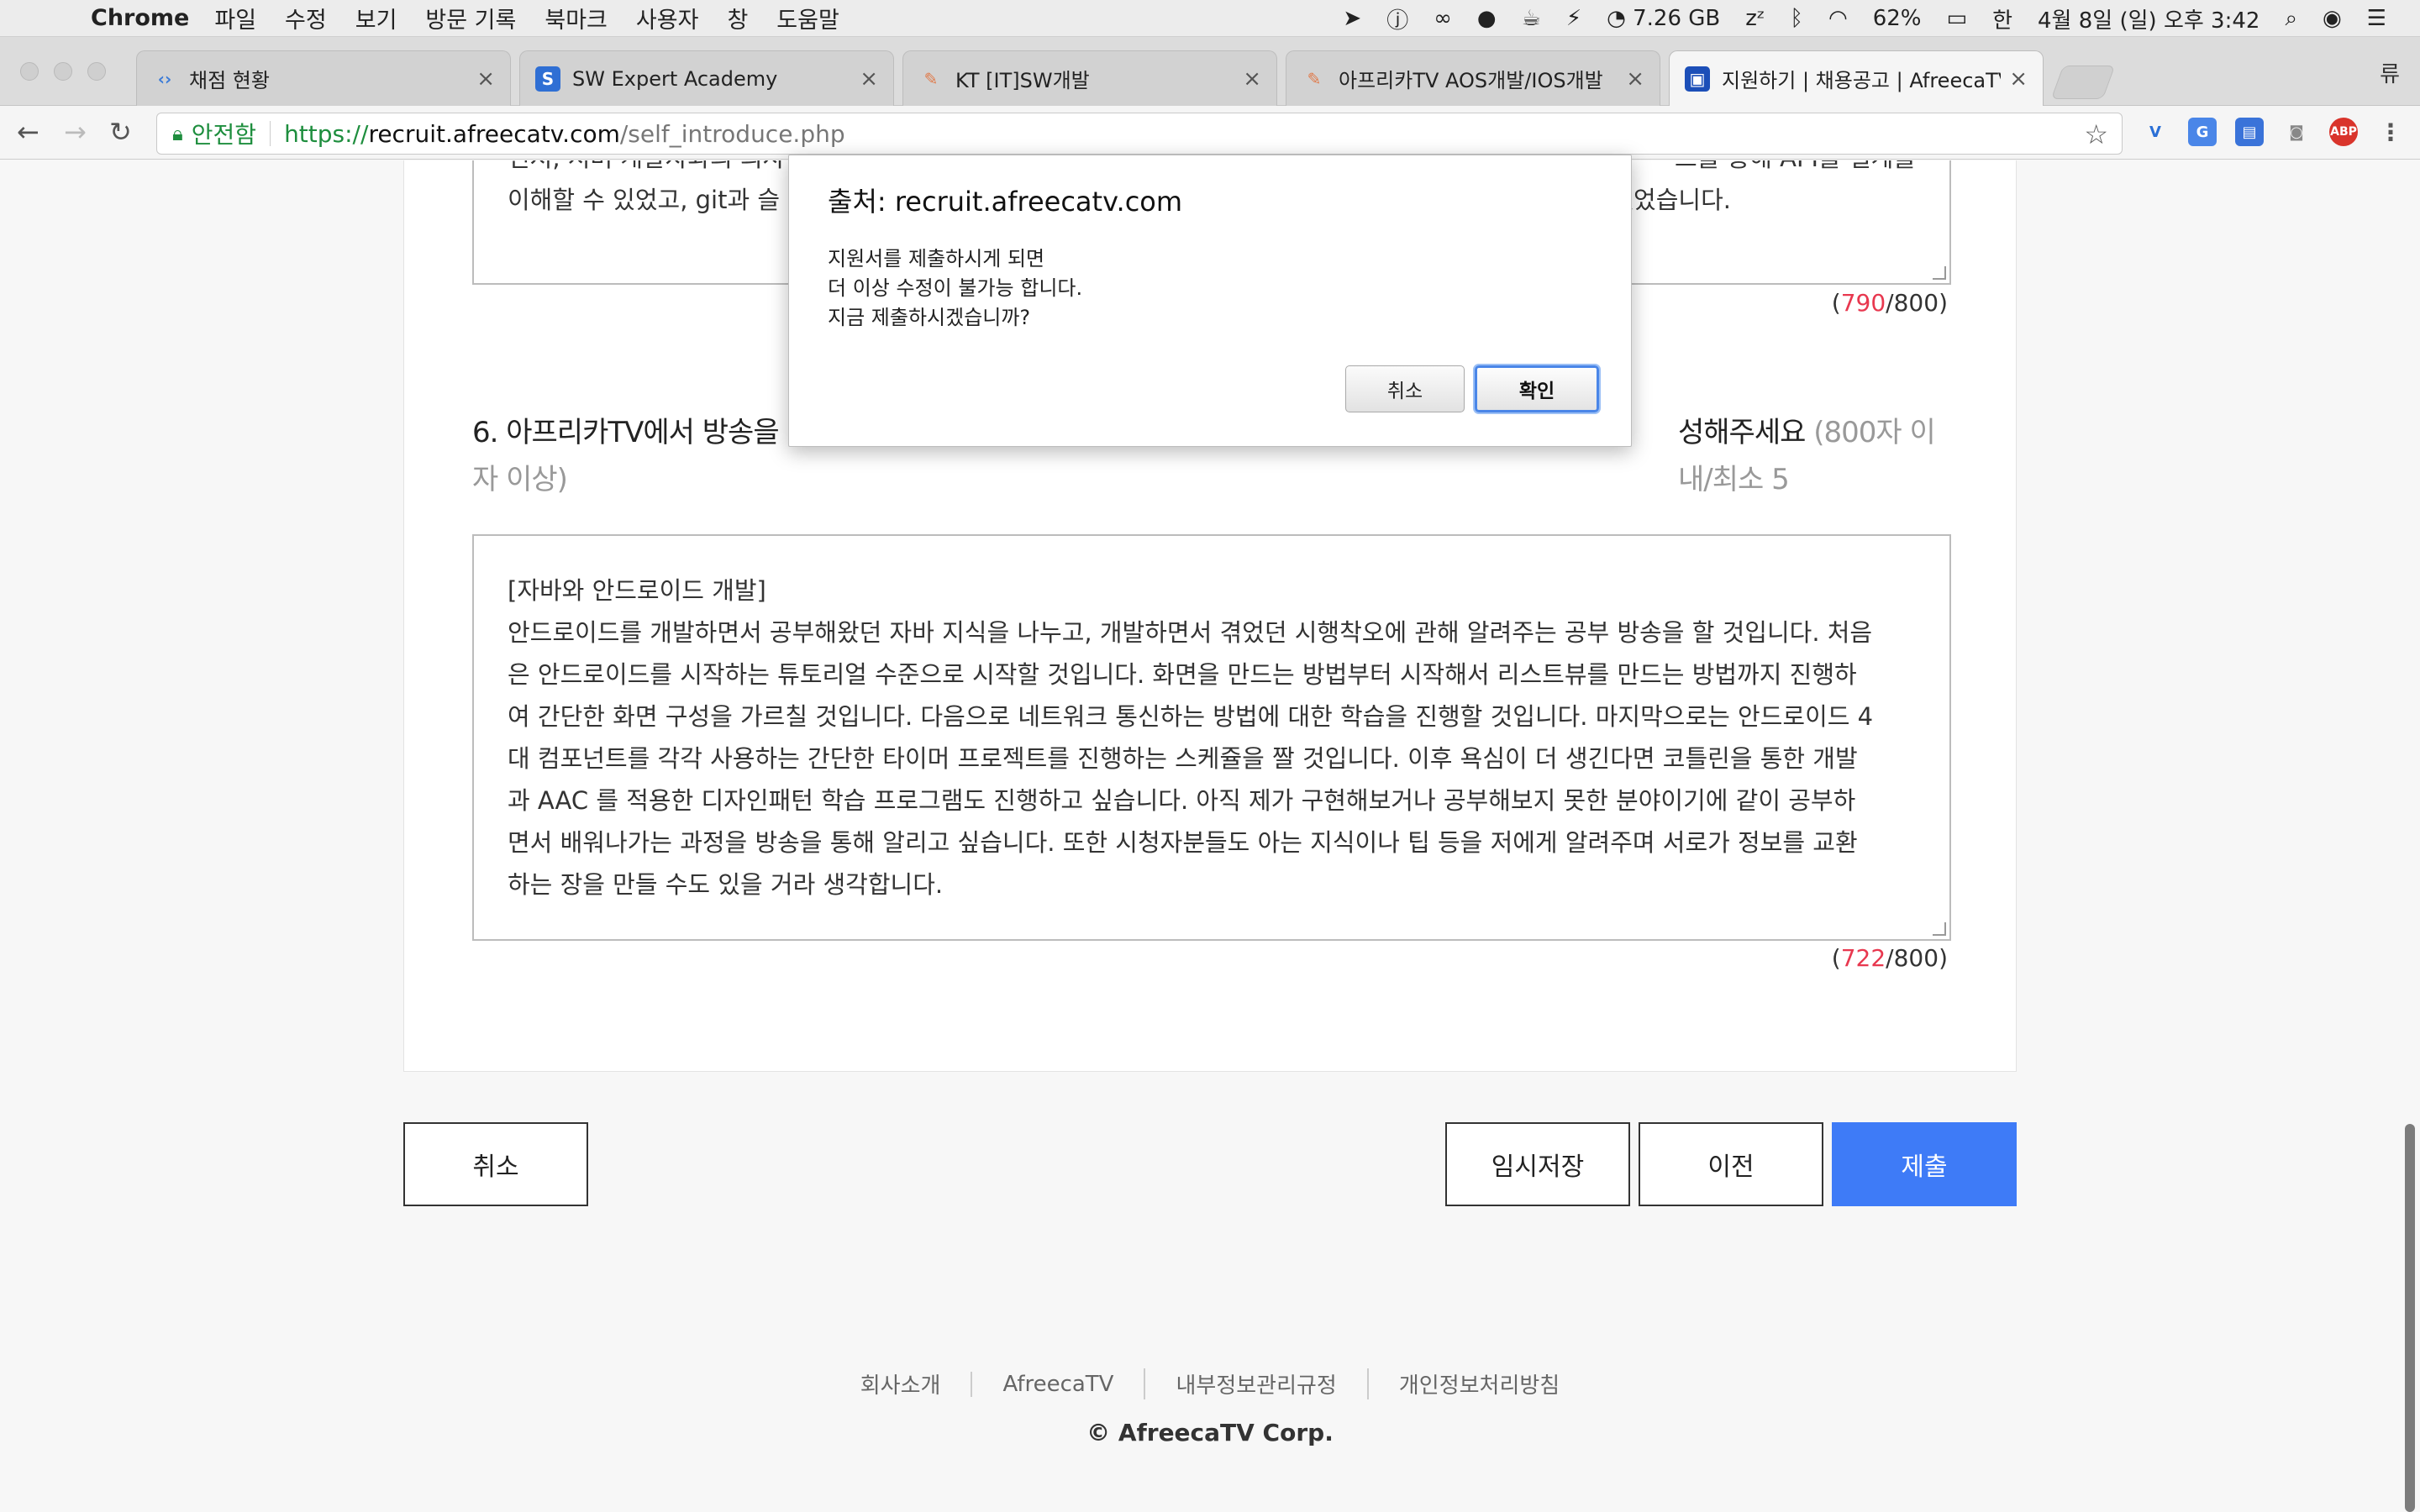 The height and width of the screenshot is (1512, 2420). Describe the element at coordinates (1924, 1164) in the screenshot. I see `submit-button: 제출` at that location.